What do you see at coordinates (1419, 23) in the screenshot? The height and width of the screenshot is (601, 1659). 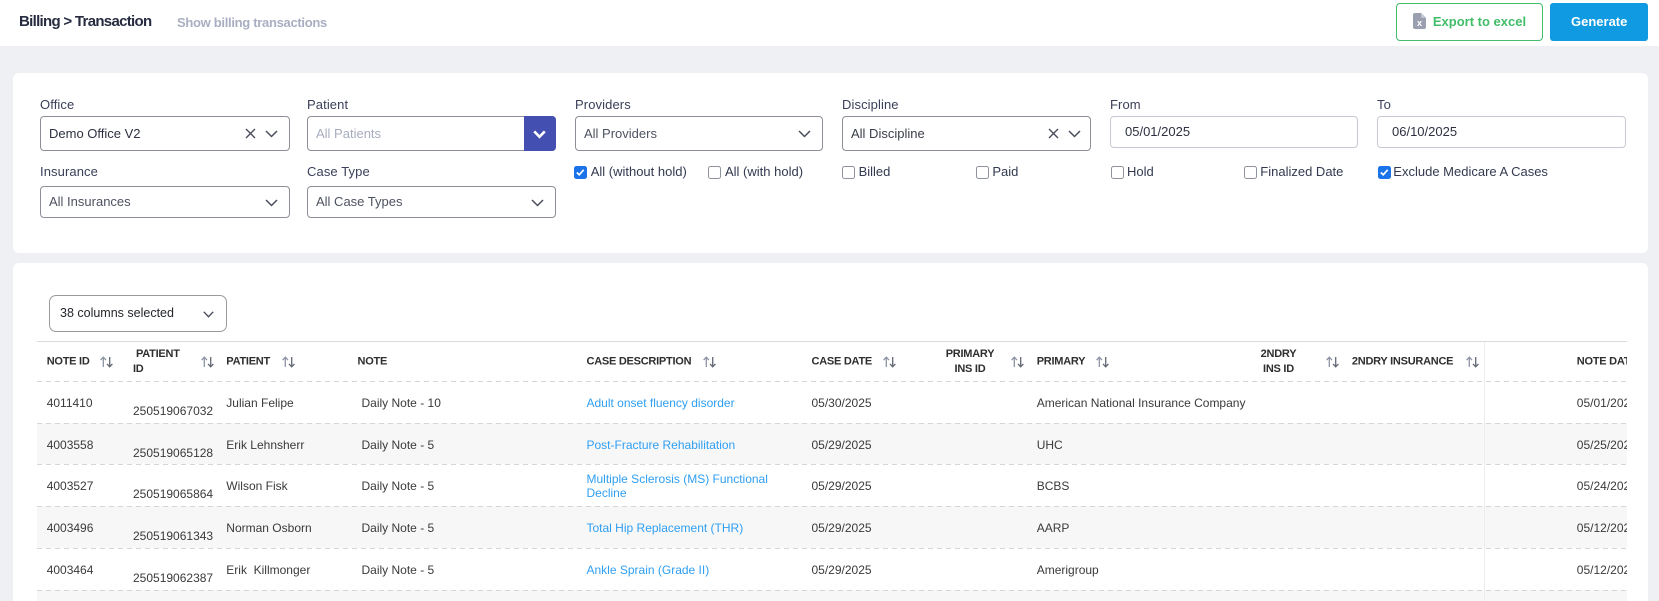 I see `svg-text: x` at bounding box center [1419, 23].